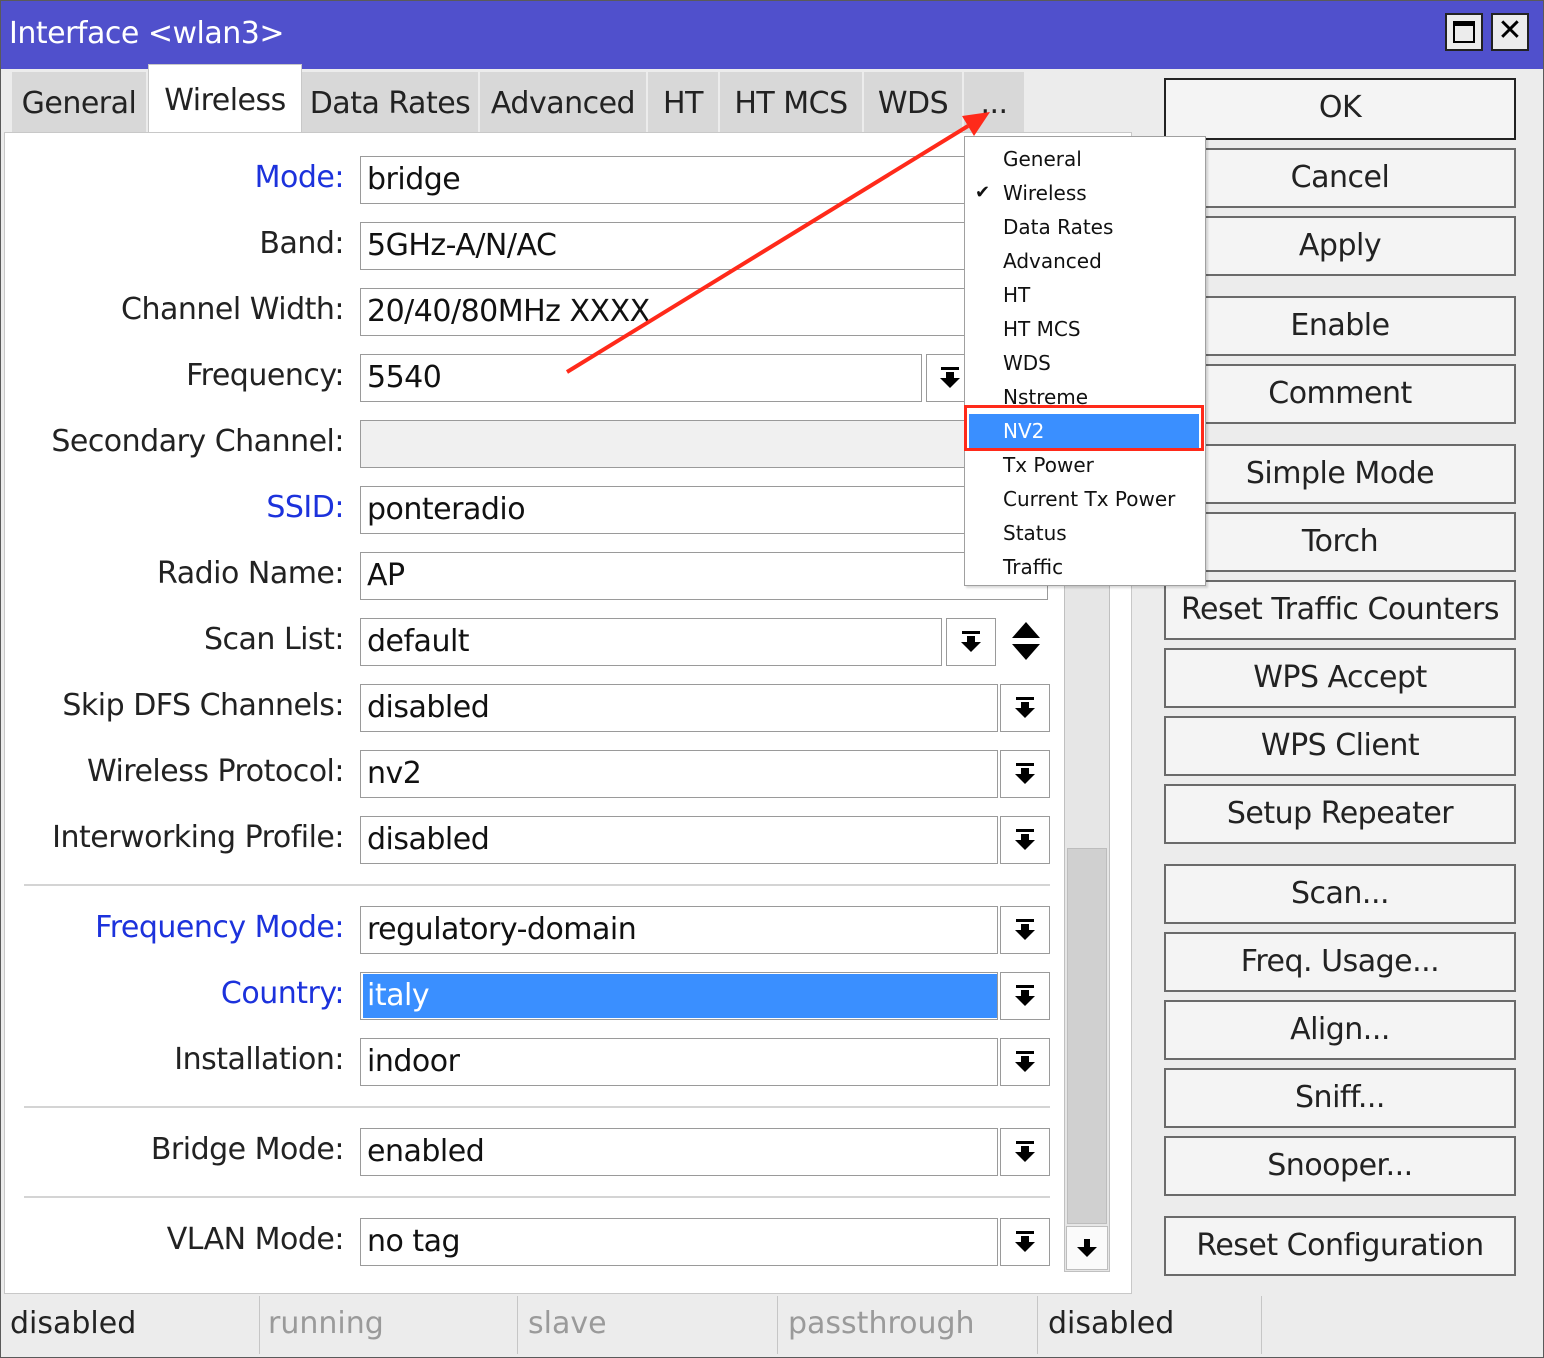 The image size is (1544, 1358). What do you see at coordinates (772, 35) in the screenshot?
I see `title-bar: Interface <wlan3> ✕` at bounding box center [772, 35].